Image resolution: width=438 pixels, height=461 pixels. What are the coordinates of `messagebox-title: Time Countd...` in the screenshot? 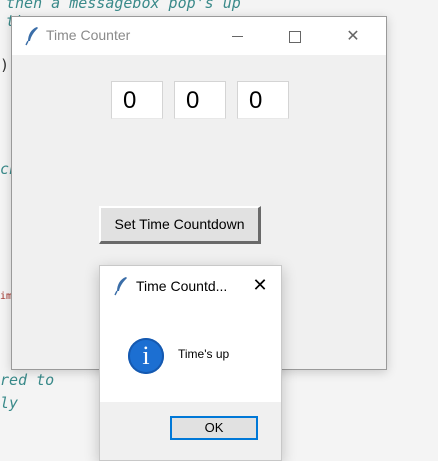 It's located at (182, 286).